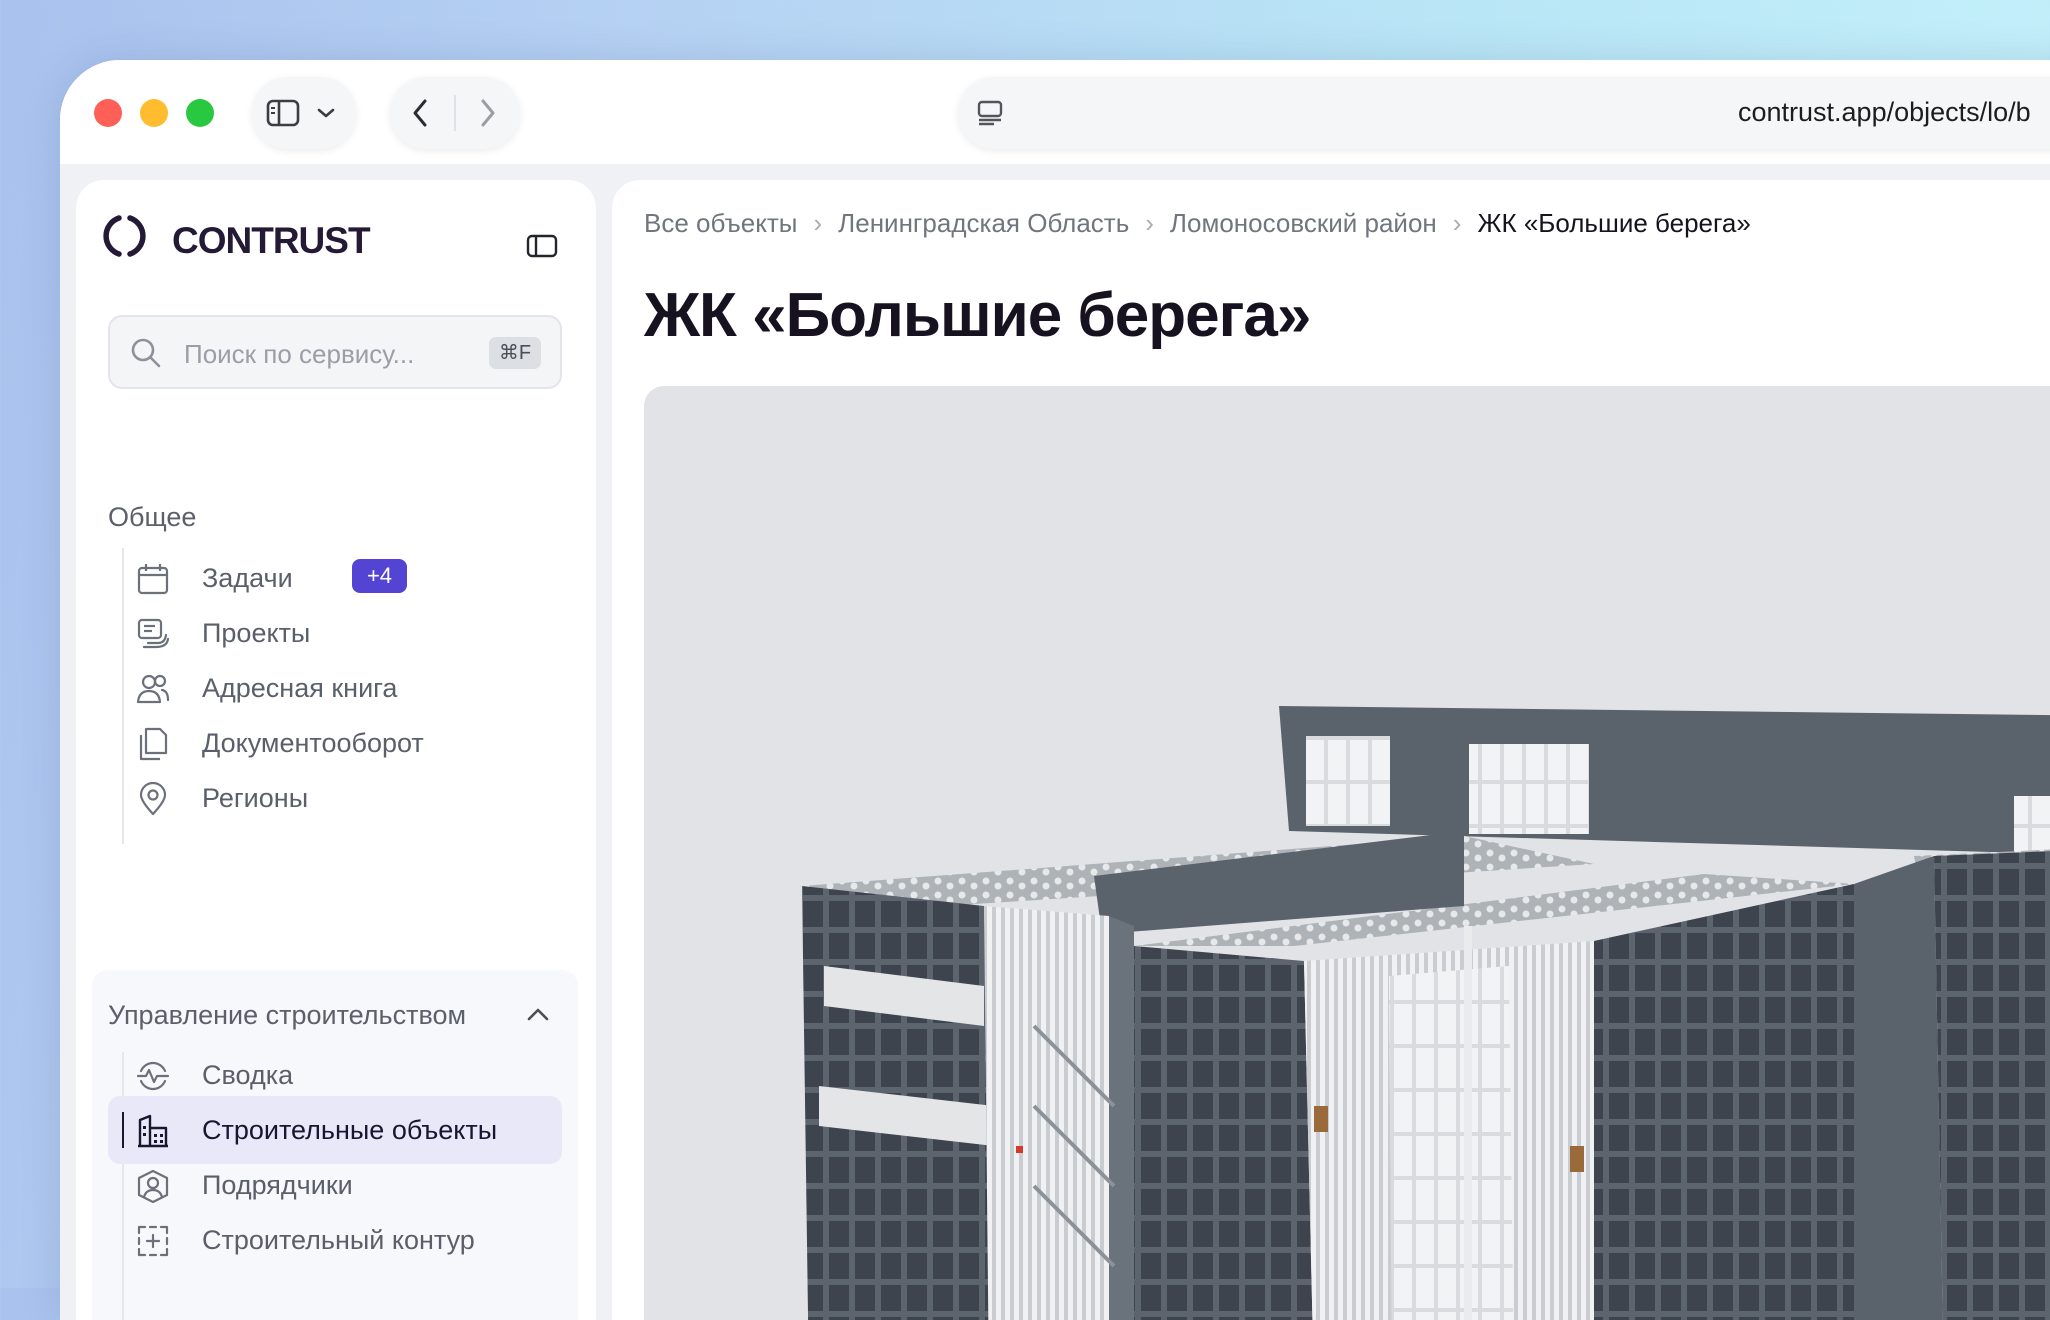 The image size is (2050, 1320). What do you see at coordinates (153, 799) in the screenshot?
I see `location-pin-icon` at bounding box center [153, 799].